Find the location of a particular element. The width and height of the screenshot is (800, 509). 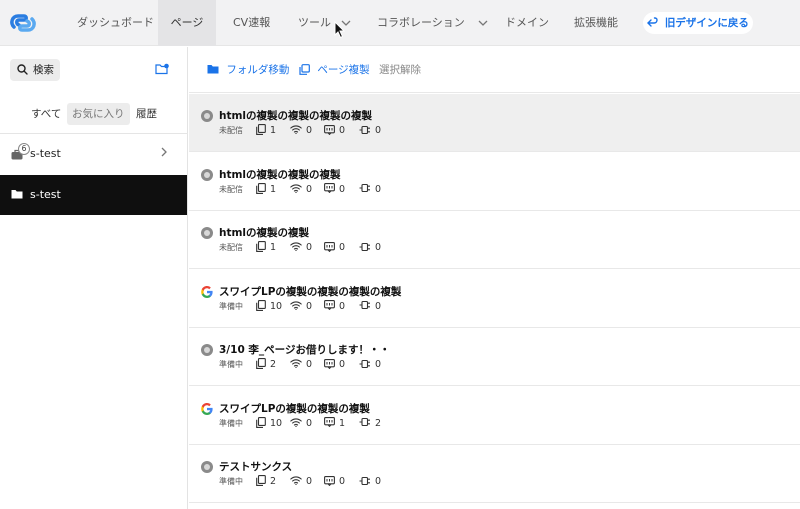

nav-cv-report-label: CV速報 is located at coordinates (252, 22).